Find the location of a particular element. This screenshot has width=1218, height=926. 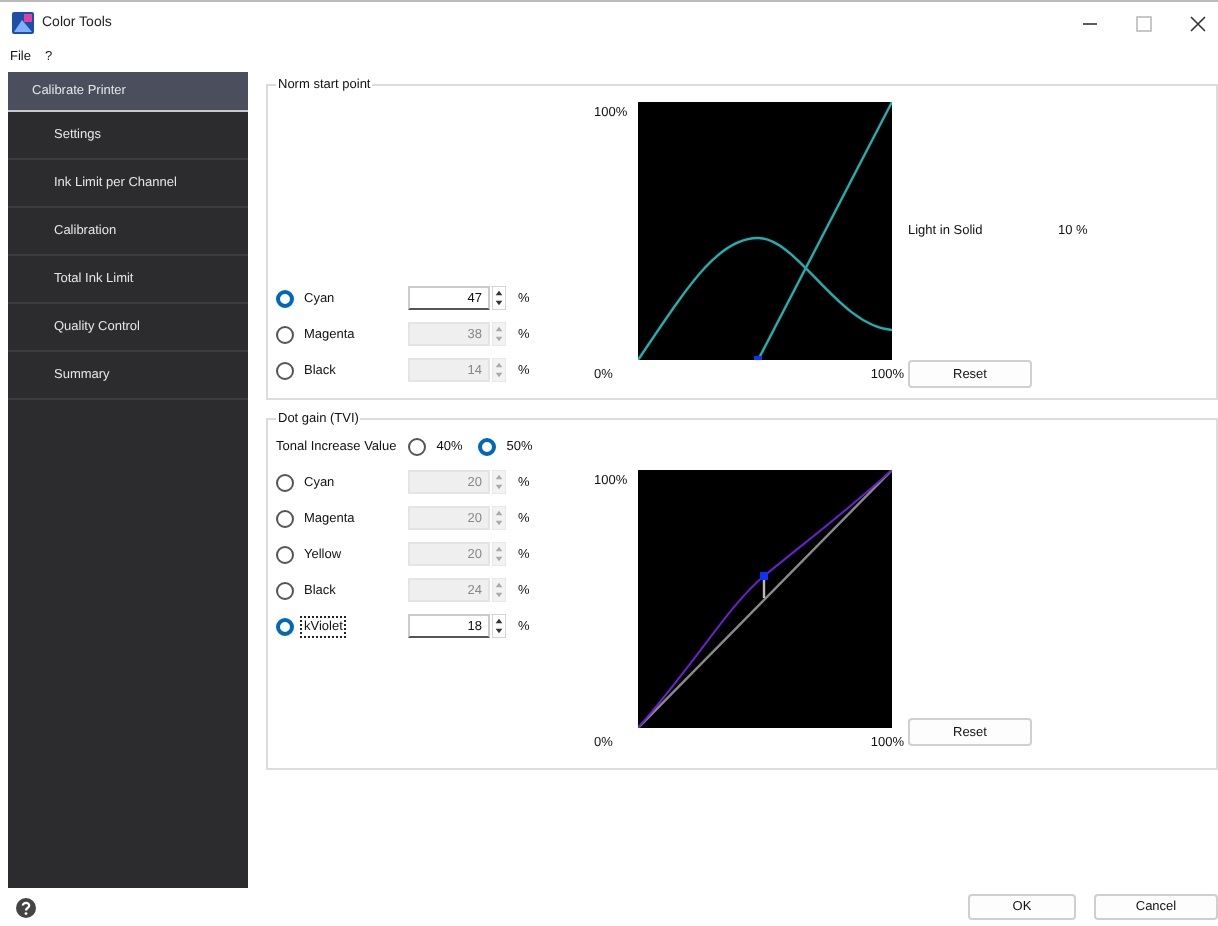

app-icon is located at coordinates (23, 23).